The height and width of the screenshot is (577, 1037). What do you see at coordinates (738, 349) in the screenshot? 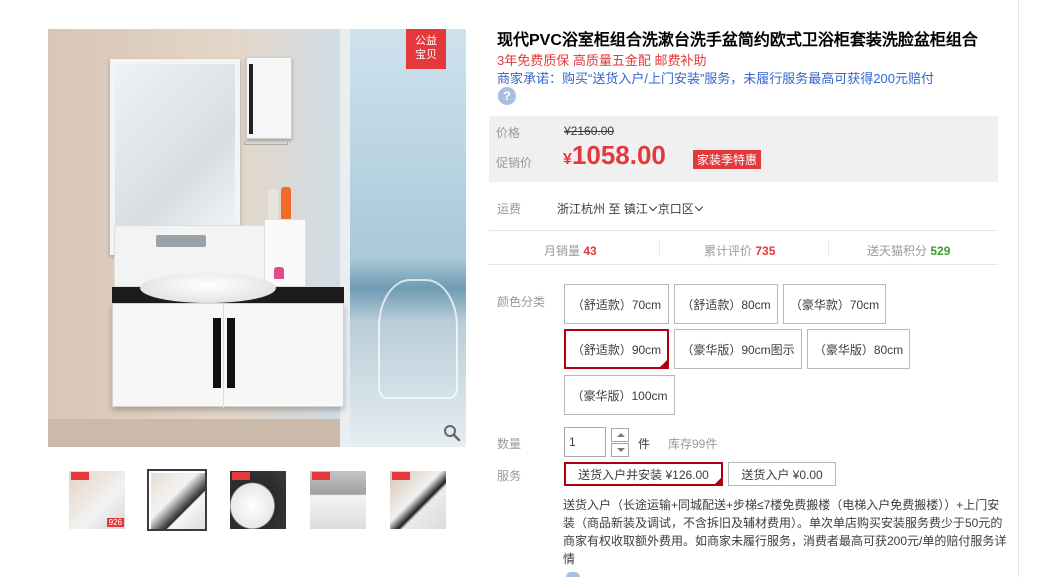
I see `color-option: （豪华版）90cm图示` at bounding box center [738, 349].